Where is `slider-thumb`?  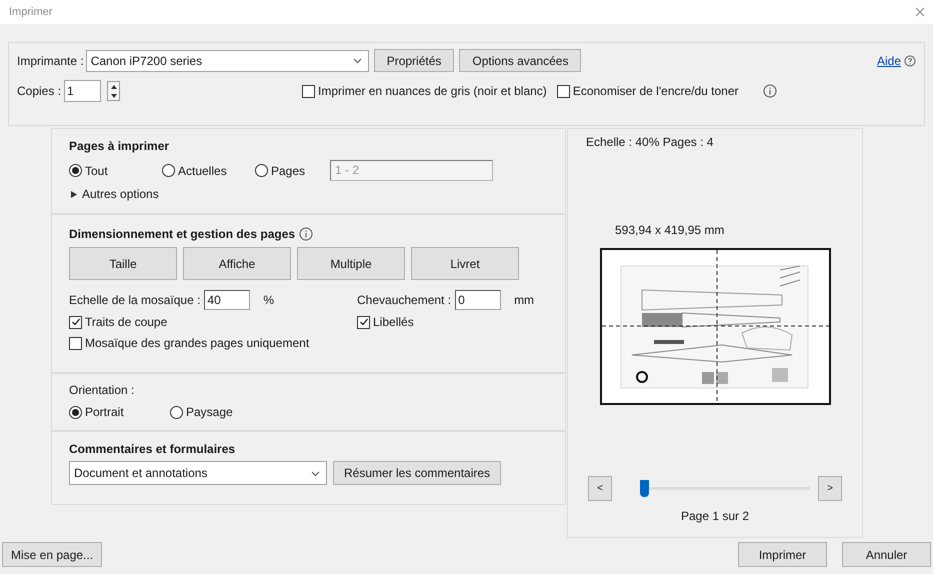
slider-thumb is located at coordinates (644, 488).